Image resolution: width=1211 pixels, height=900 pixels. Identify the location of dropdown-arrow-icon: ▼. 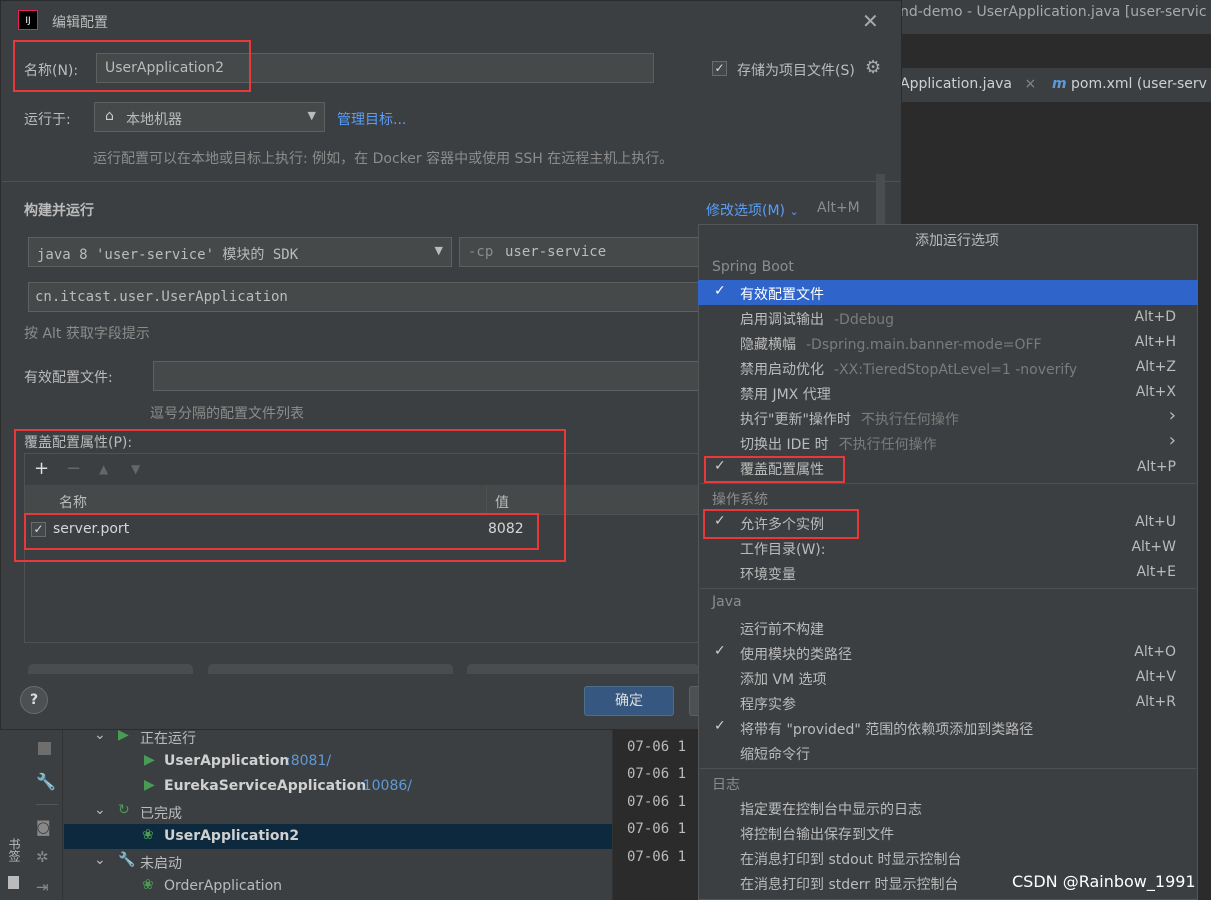
(438, 250).